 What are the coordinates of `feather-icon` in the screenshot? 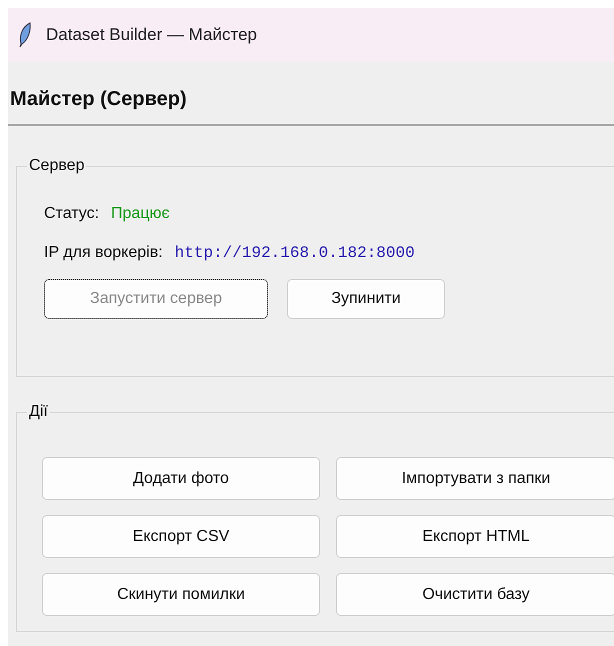 It's located at (25, 35).